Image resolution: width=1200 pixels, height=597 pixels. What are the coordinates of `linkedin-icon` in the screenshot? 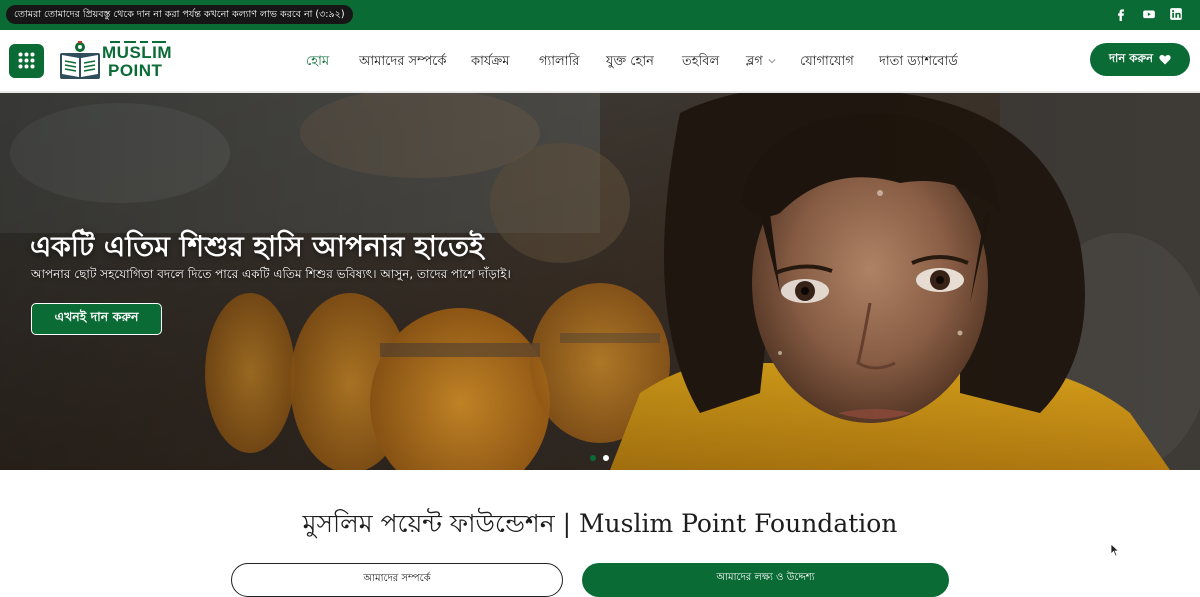 It's located at (1176, 14).